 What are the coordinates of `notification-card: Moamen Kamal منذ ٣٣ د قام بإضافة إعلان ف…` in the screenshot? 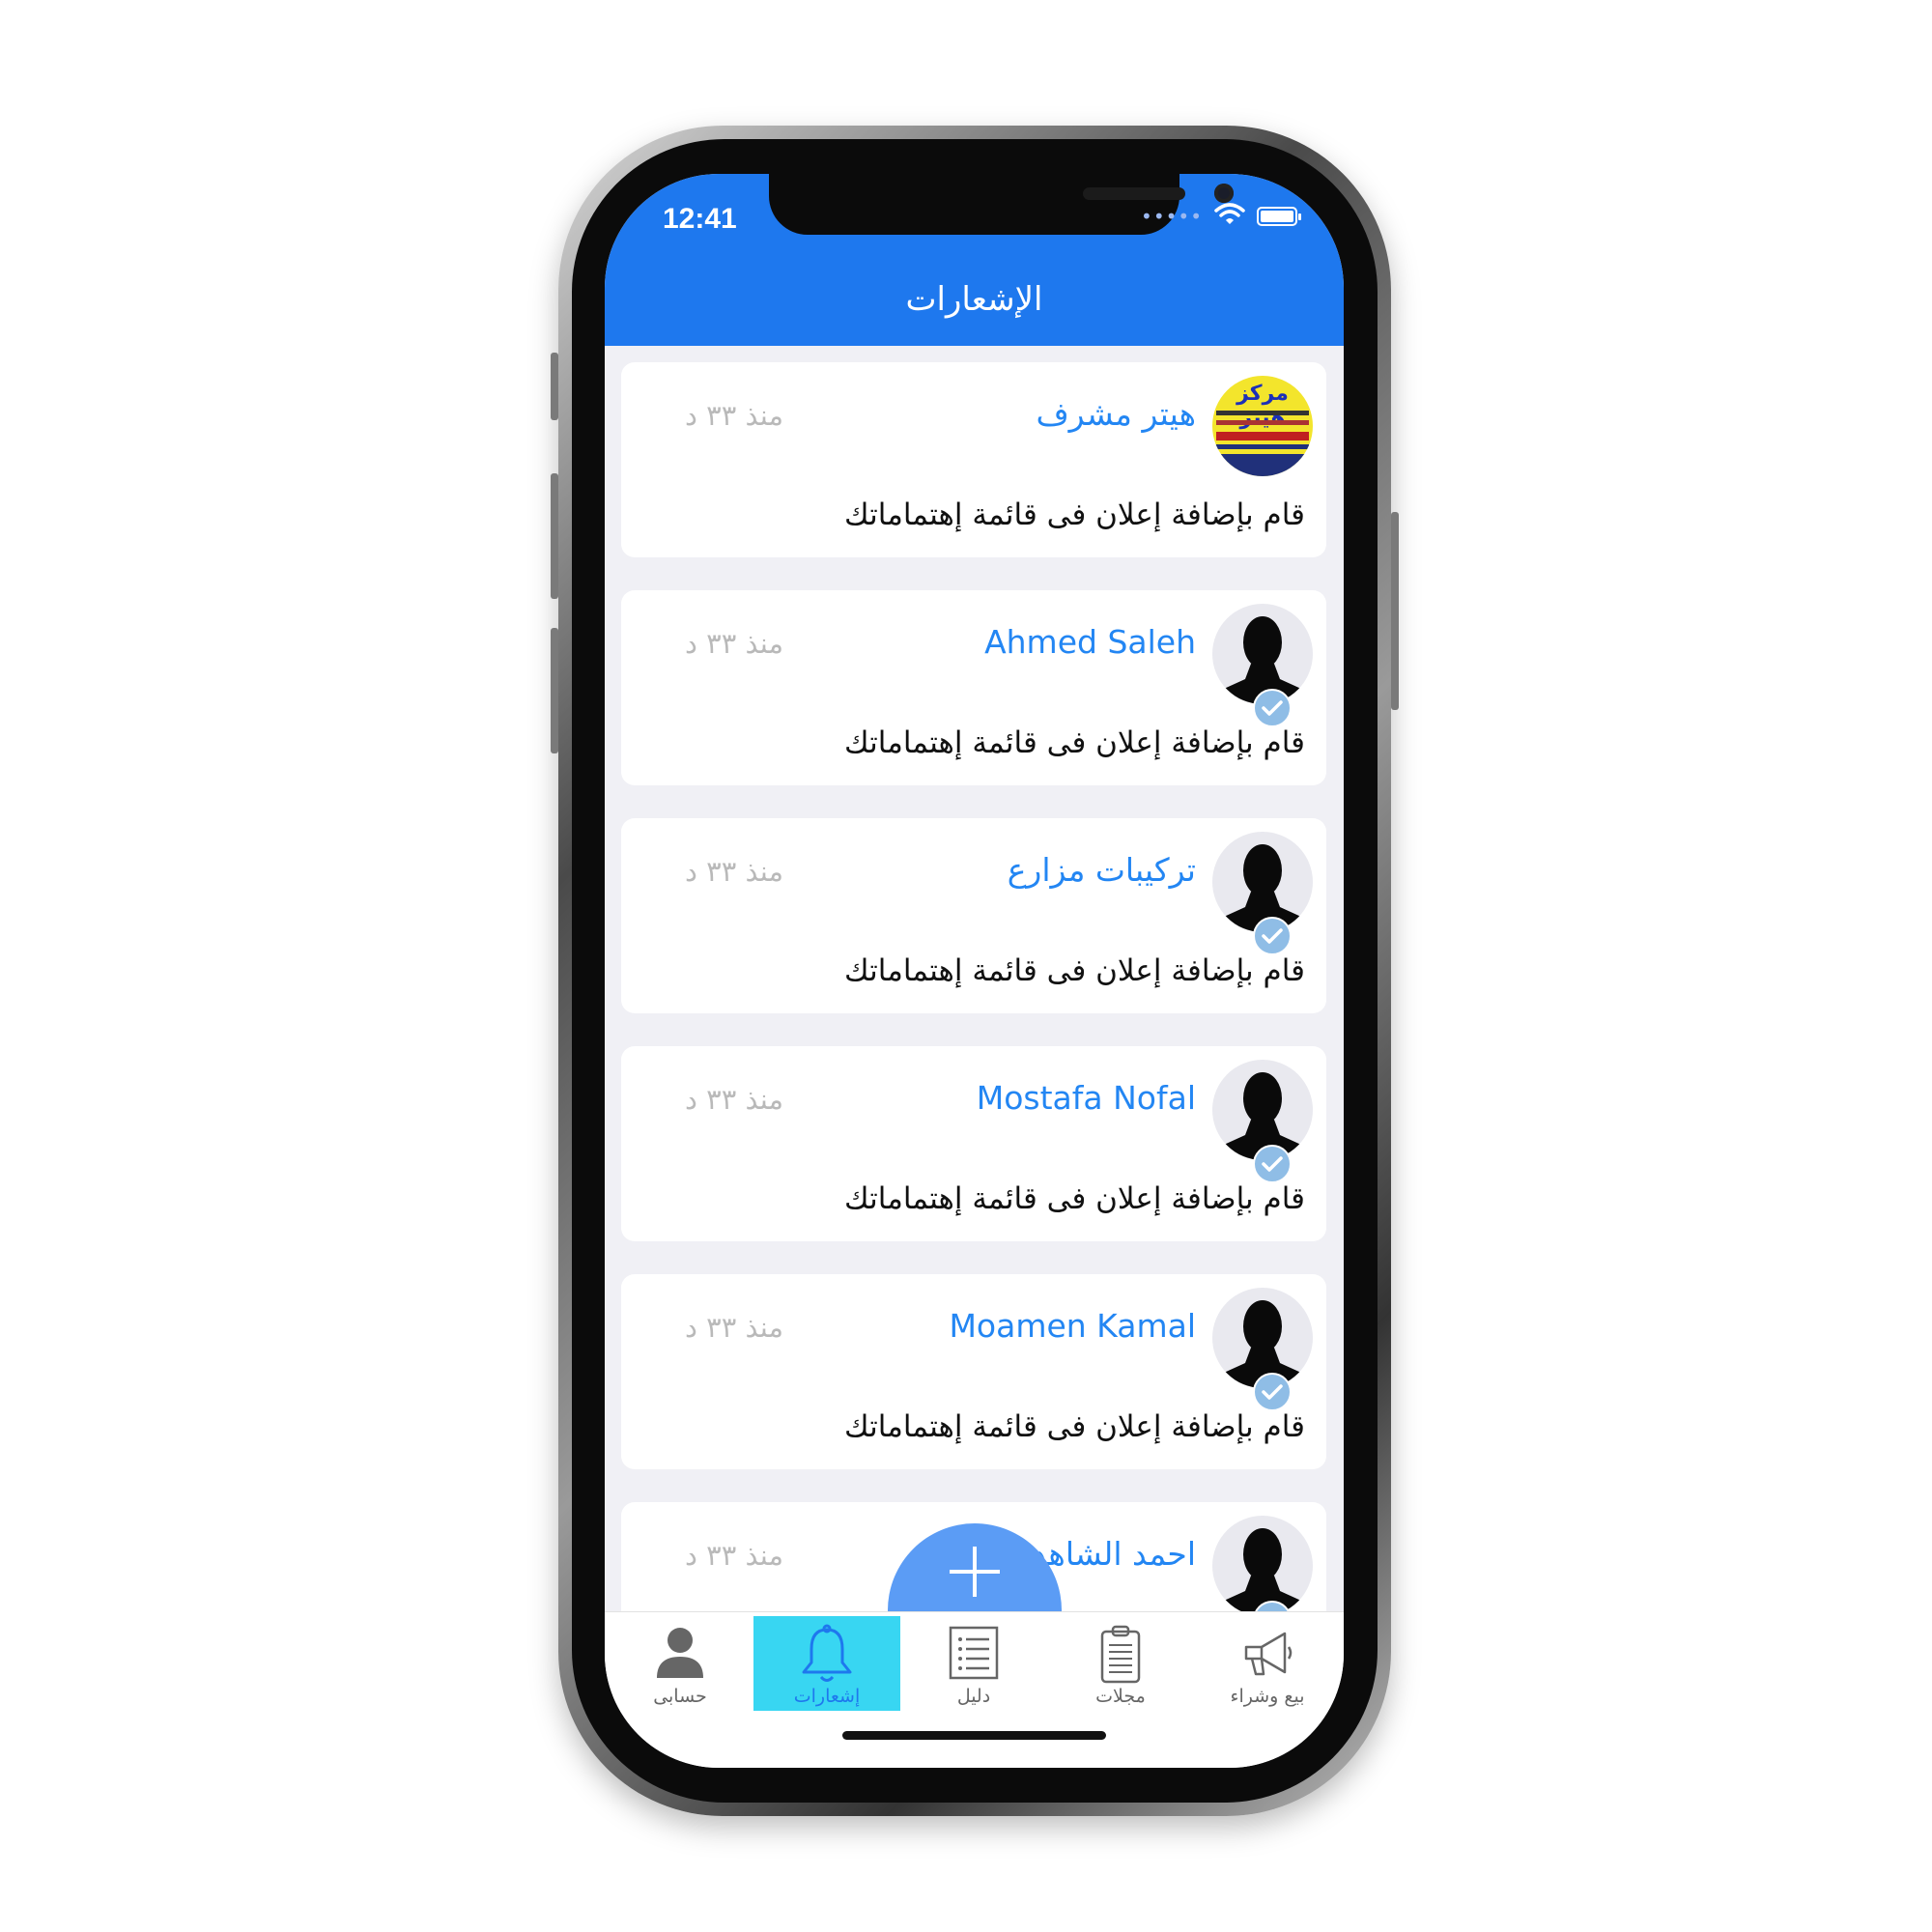 It's located at (973, 1371).